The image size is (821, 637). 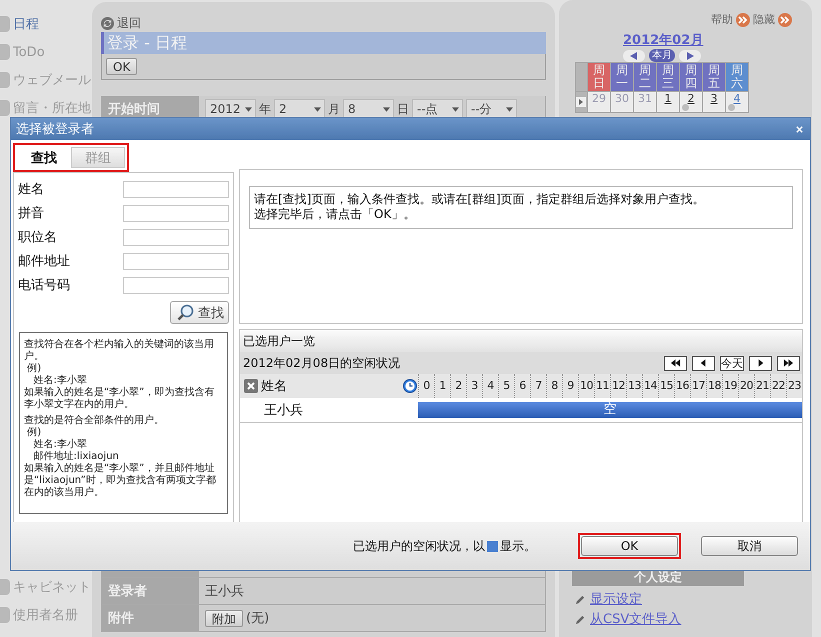 I want to click on hour-label: 14, so click(x=650, y=386).